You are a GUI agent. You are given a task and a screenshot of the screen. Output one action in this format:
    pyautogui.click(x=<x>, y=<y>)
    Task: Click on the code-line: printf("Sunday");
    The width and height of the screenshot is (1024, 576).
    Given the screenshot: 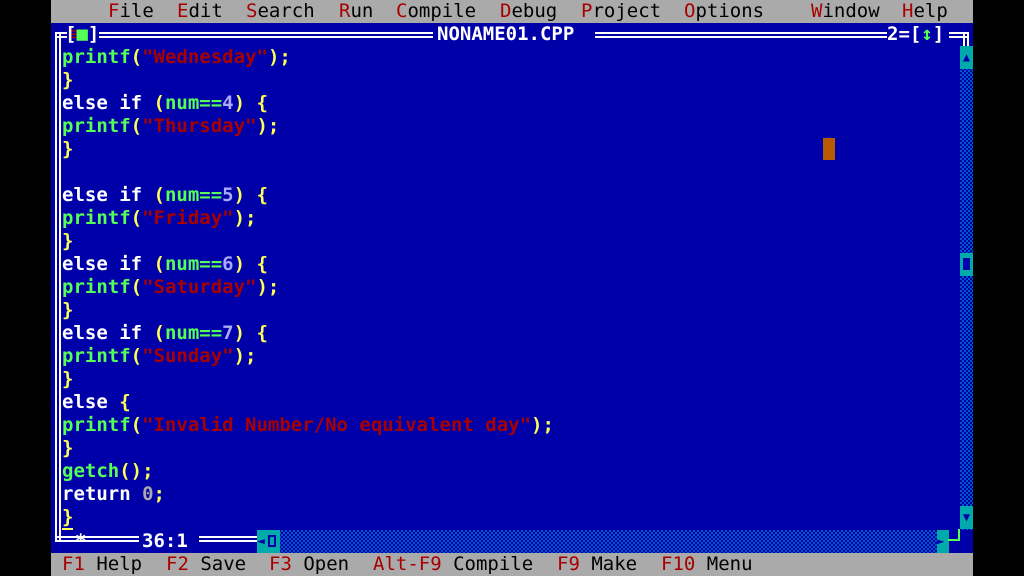 What is the action you would take?
    pyautogui.click(x=510, y=356)
    